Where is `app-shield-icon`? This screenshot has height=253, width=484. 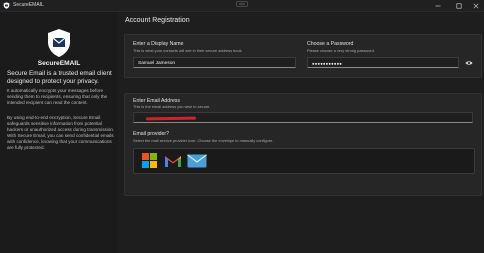 app-shield-icon is located at coordinates (6, 5).